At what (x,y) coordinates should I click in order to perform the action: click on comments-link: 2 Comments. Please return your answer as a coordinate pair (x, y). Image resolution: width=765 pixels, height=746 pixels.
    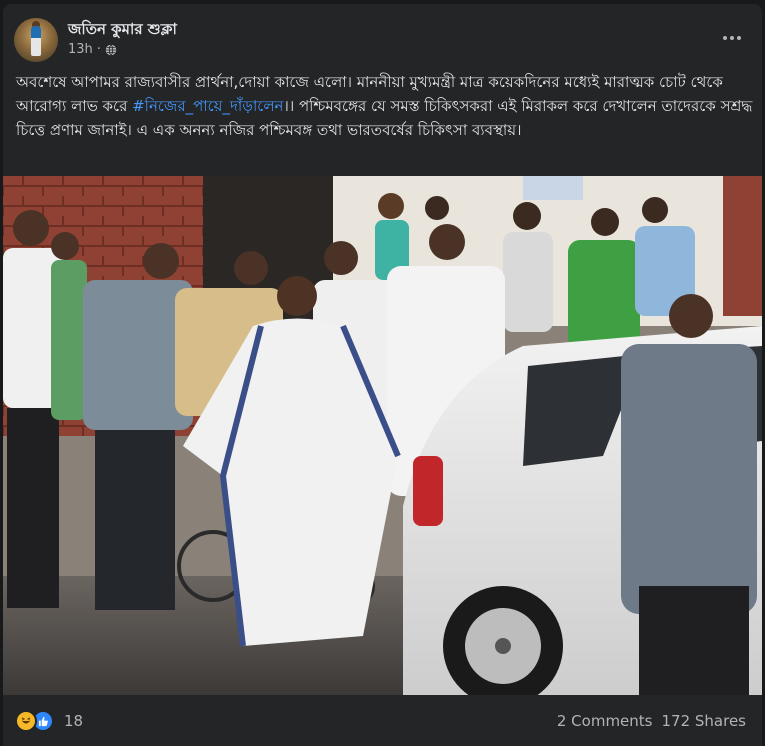
    Looking at the image, I should click on (605, 721).